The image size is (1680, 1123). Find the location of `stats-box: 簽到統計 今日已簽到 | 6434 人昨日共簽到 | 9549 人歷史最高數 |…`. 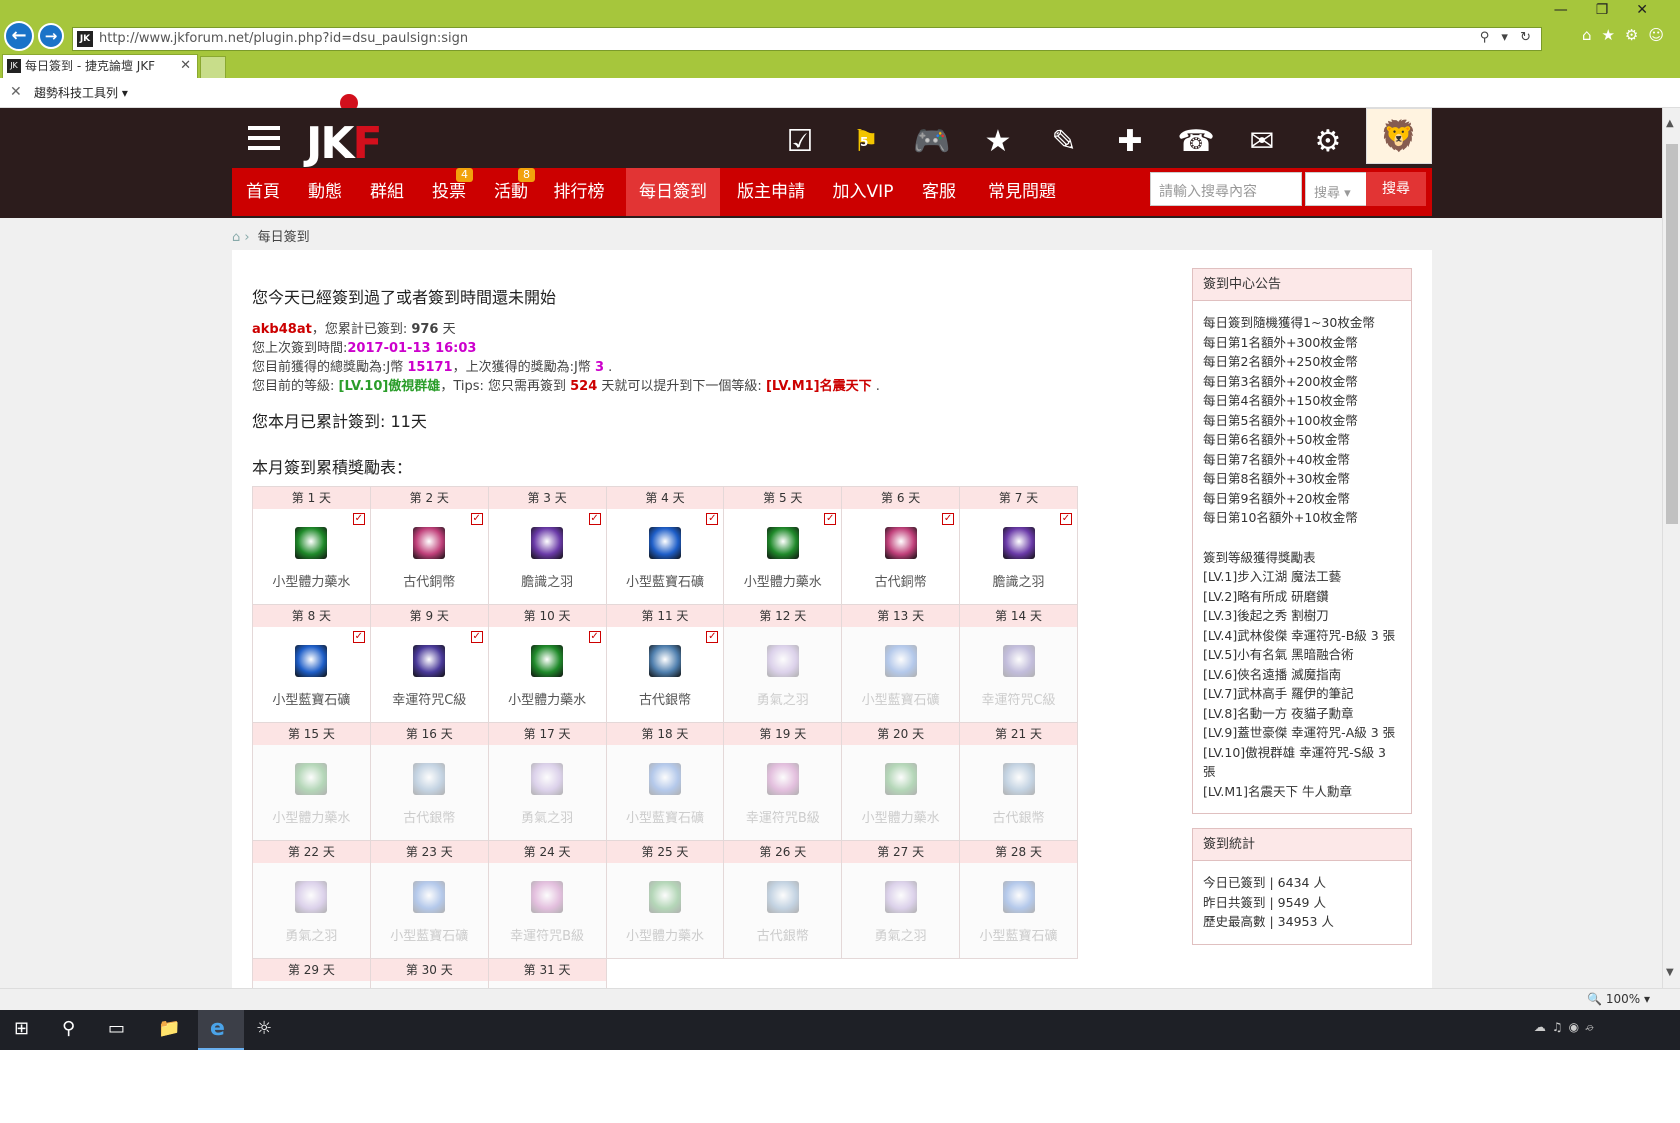

stats-box: 簽到統計 今日已簽到 | 6434 人昨日共簽到 | 9549 人歷史最高數 |… is located at coordinates (1302, 886).